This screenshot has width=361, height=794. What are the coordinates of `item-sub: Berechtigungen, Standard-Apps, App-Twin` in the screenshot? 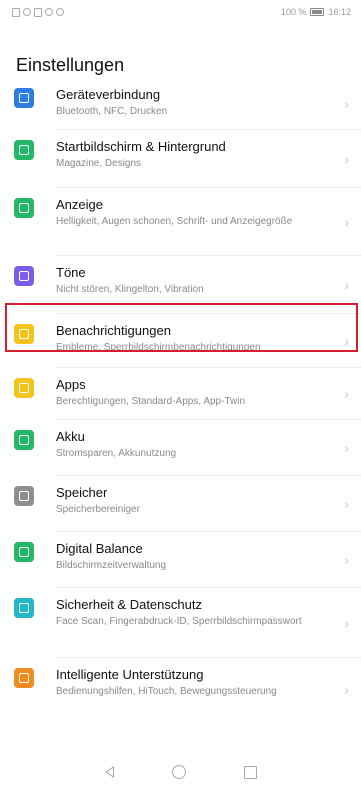 It's located at (151, 401).